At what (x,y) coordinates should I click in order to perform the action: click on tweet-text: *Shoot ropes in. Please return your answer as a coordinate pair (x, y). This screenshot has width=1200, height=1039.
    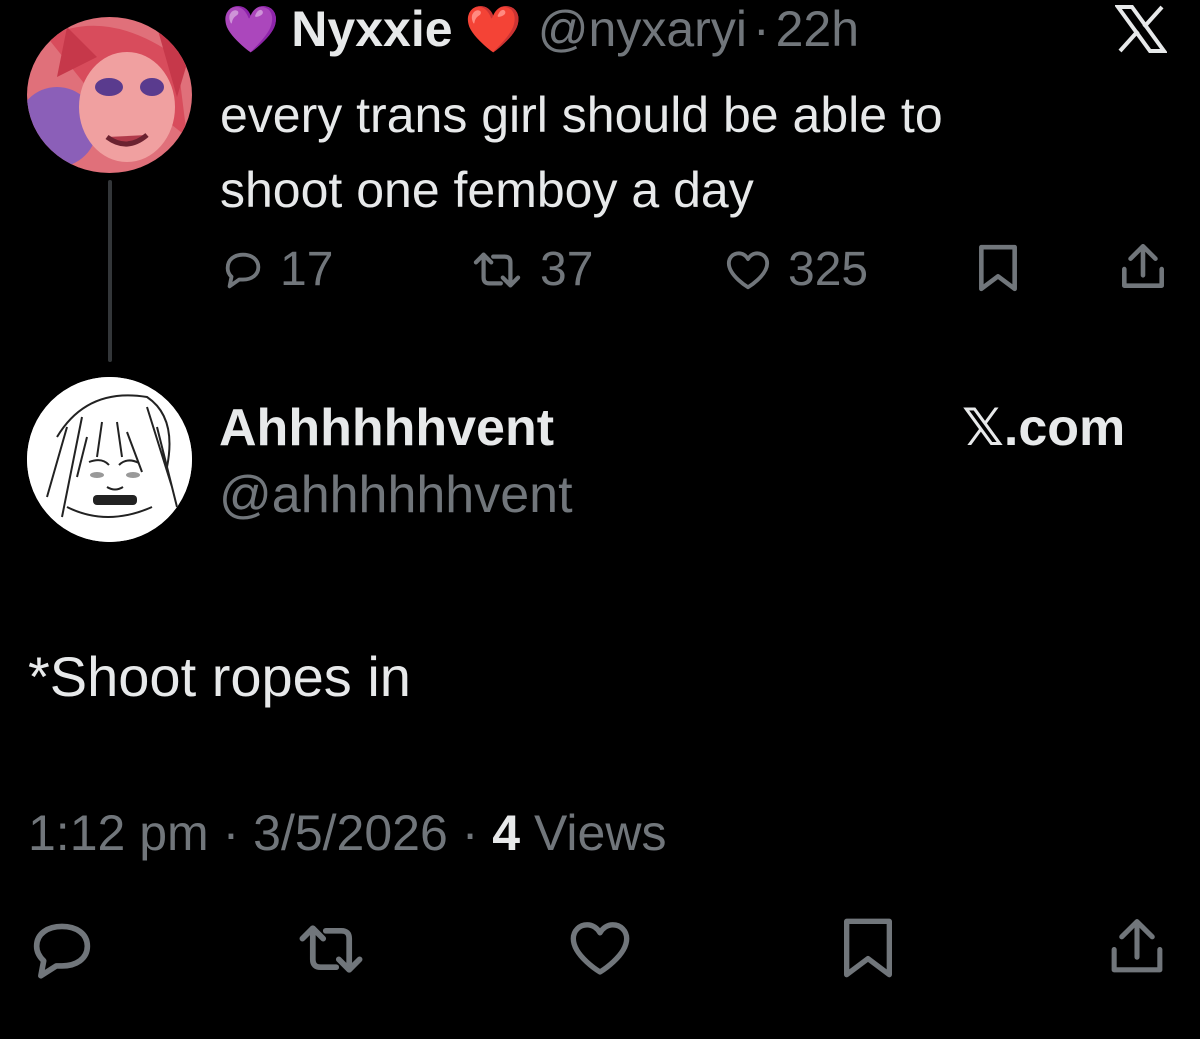
    Looking at the image, I should click on (219, 676).